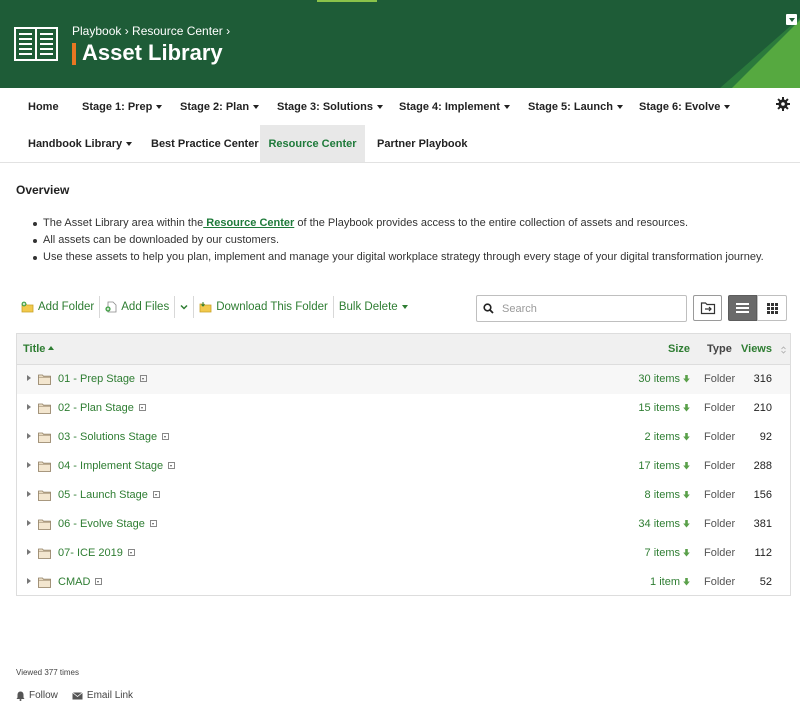  What do you see at coordinates (90, 553) in the screenshot?
I see `folder-name: 07- ICE 2019` at bounding box center [90, 553].